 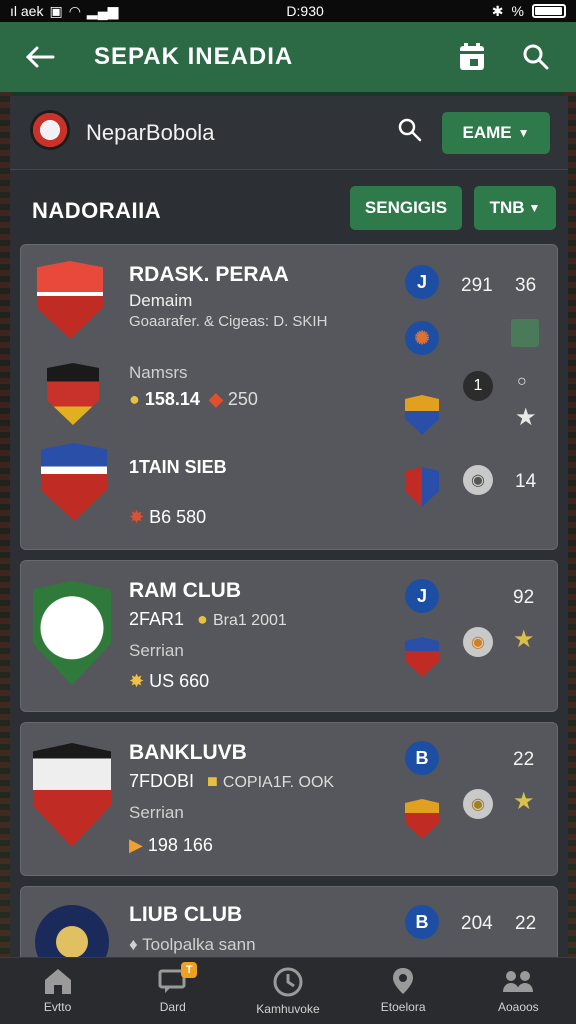 What do you see at coordinates (97, 210) in the screenshot?
I see `section-title: NADORAIIA` at bounding box center [97, 210].